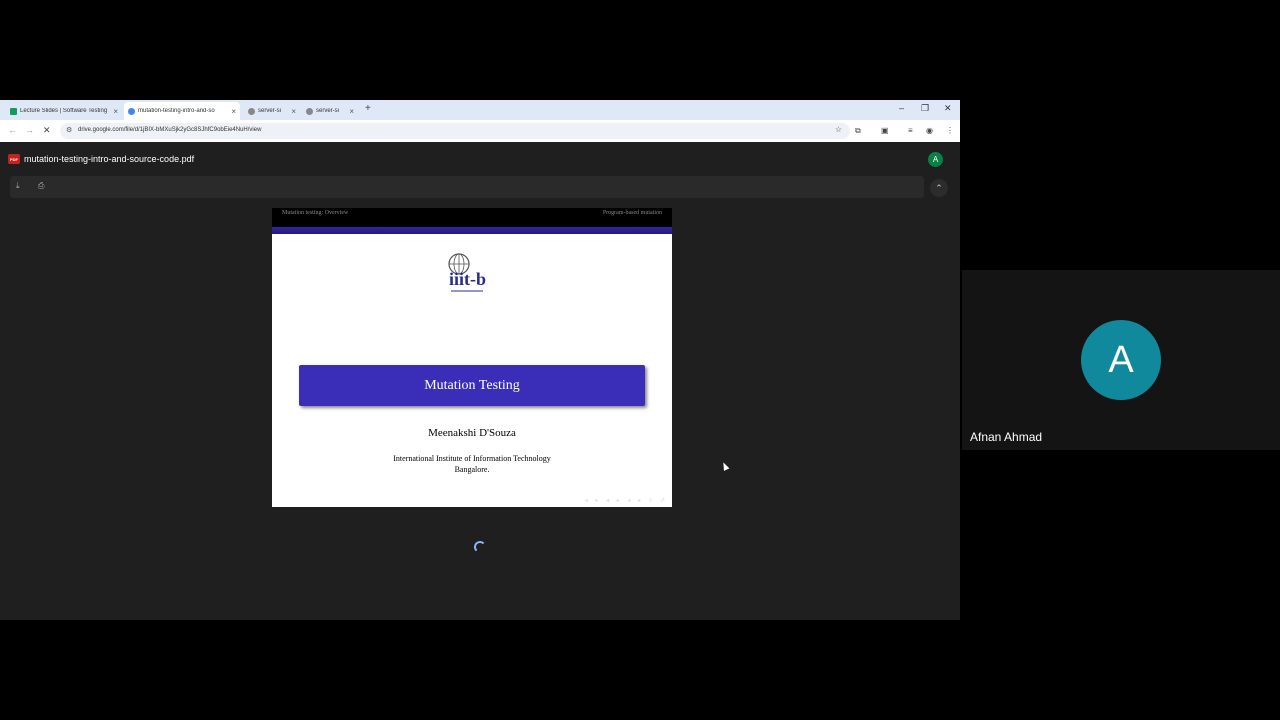 The width and height of the screenshot is (1280, 720). What do you see at coordinates (885, 130) in the screenshot?
I see `cast-icon: ▣` at bounding box center [885, 130].